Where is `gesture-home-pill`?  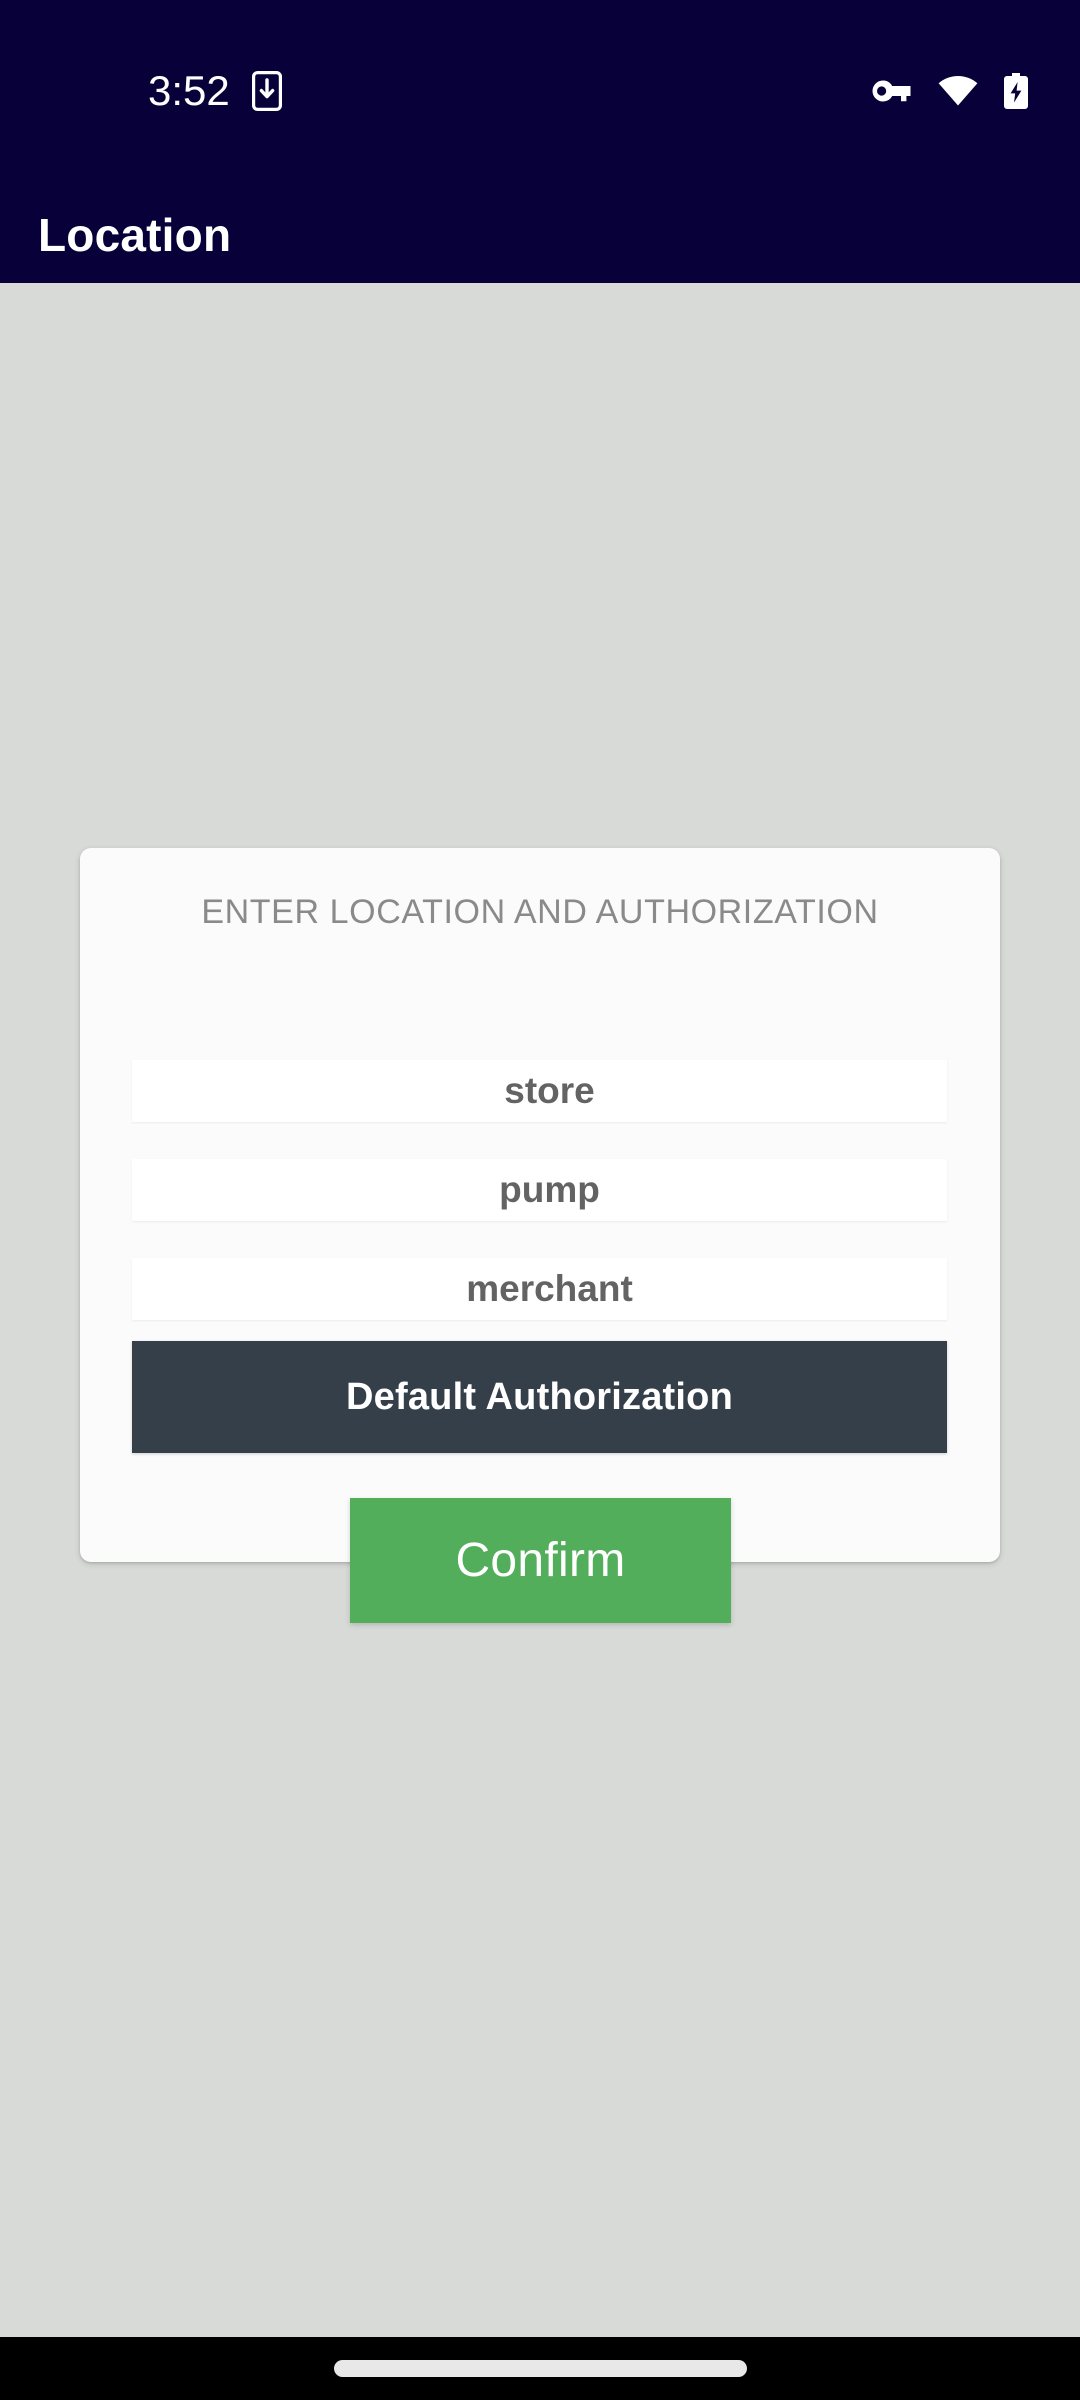 gesture-home-pill is located at coordinates (540, 2368).